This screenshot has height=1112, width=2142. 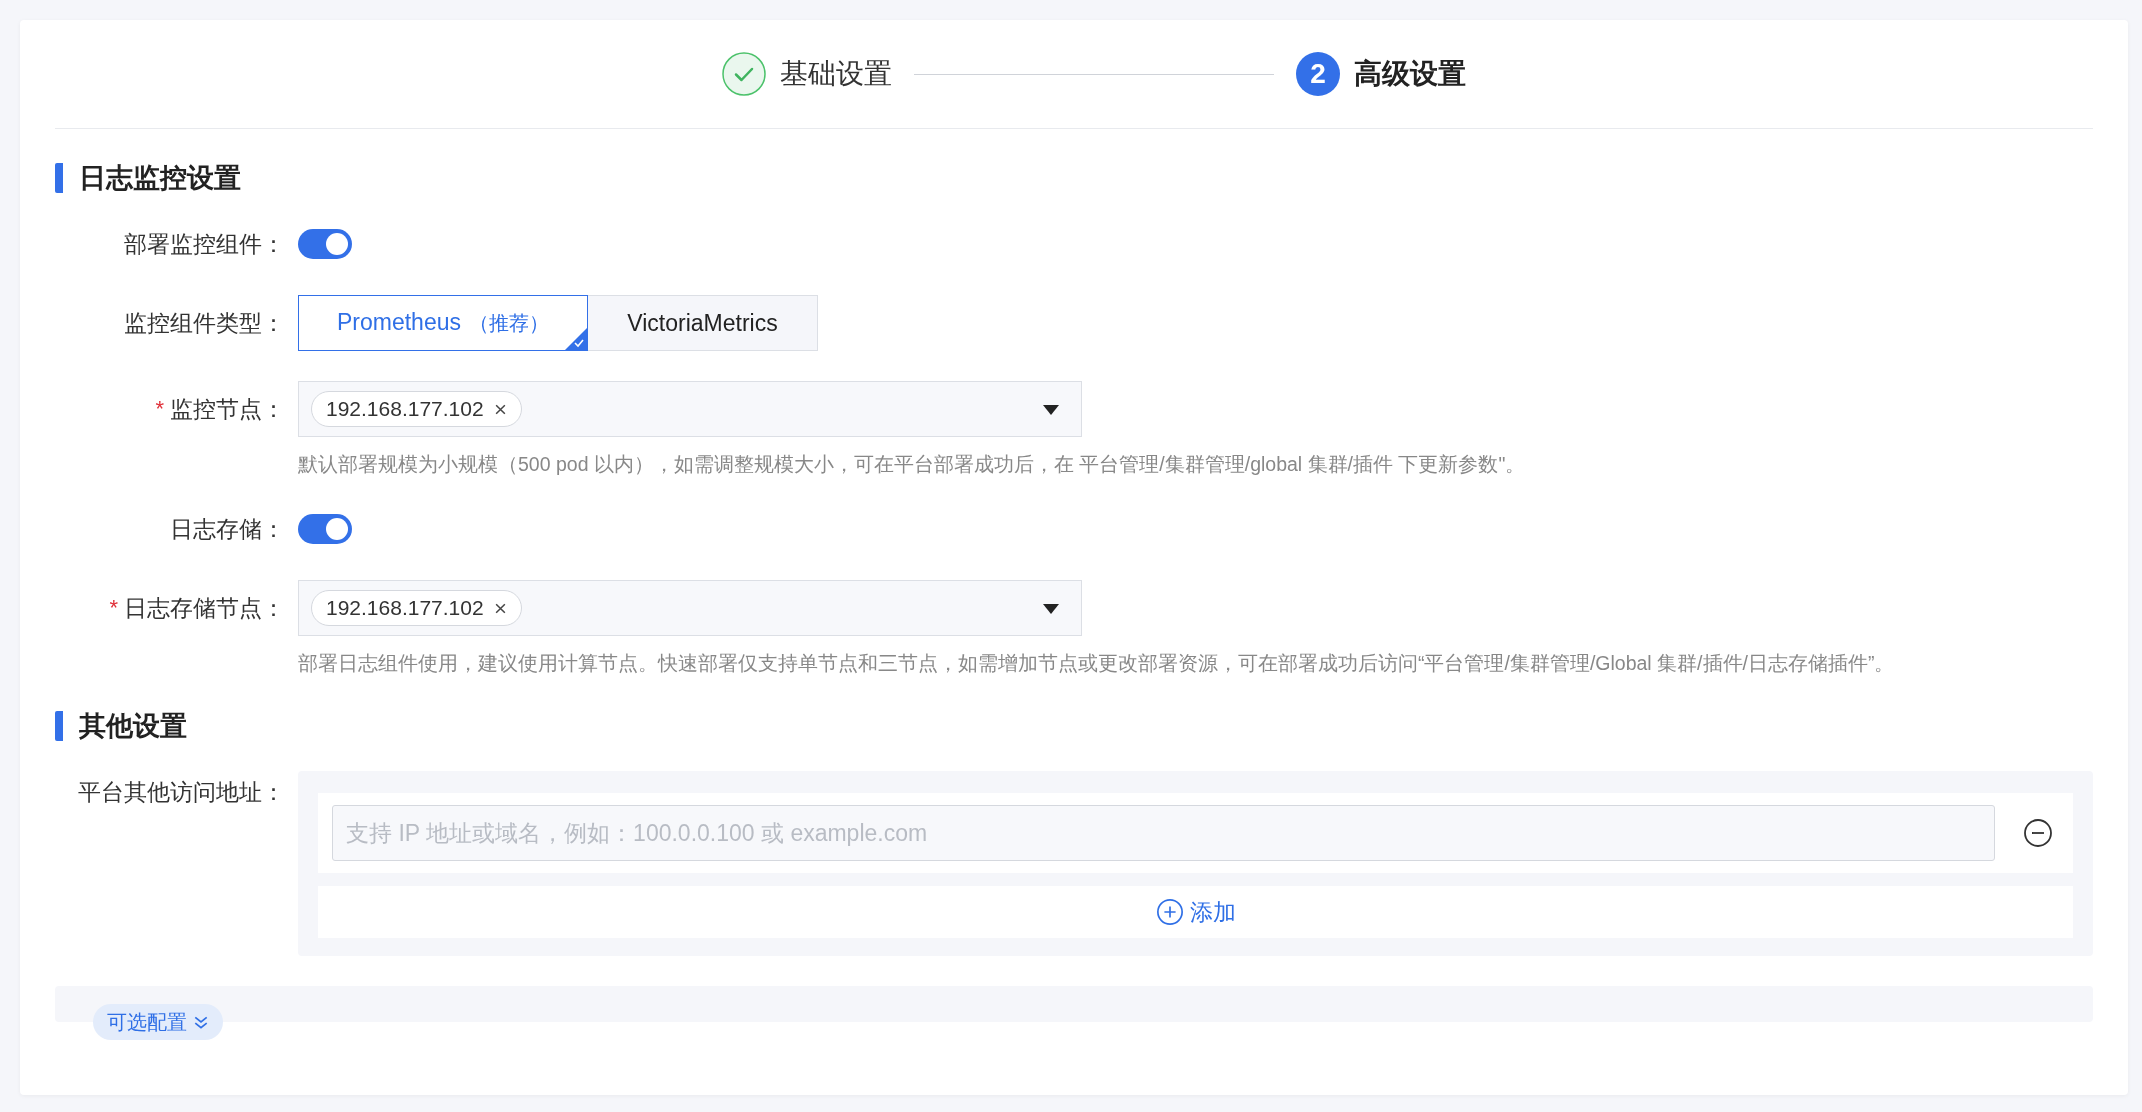 I want to click on address-input: 支持 IP 地址或域名，例如：100.0.0.100 或 example.com, so click(x=1163, y=833).